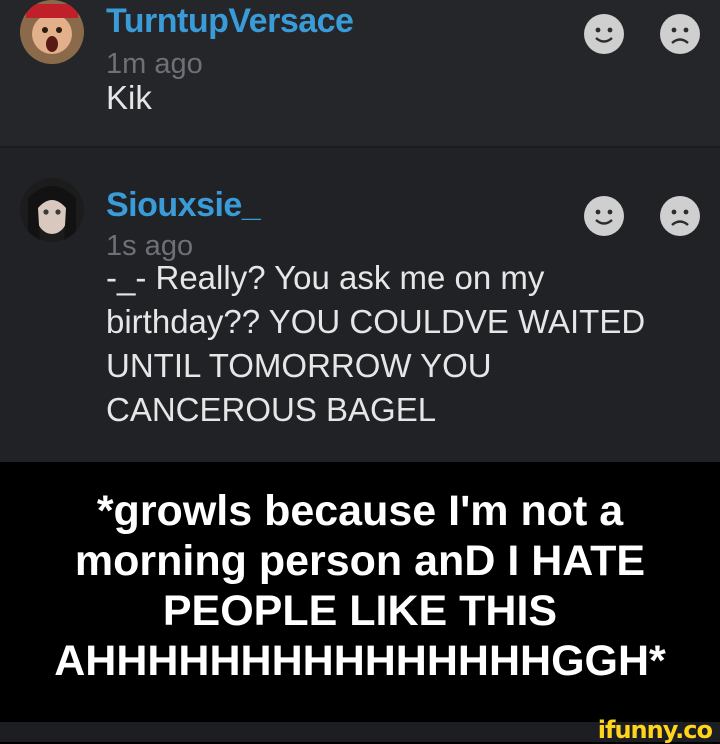 This screenshot has width=720, height=744. What do you see at coordinates (129, 97) in the screenshot?
I see `comment-text: Kik` at bounding box center [129, 97].